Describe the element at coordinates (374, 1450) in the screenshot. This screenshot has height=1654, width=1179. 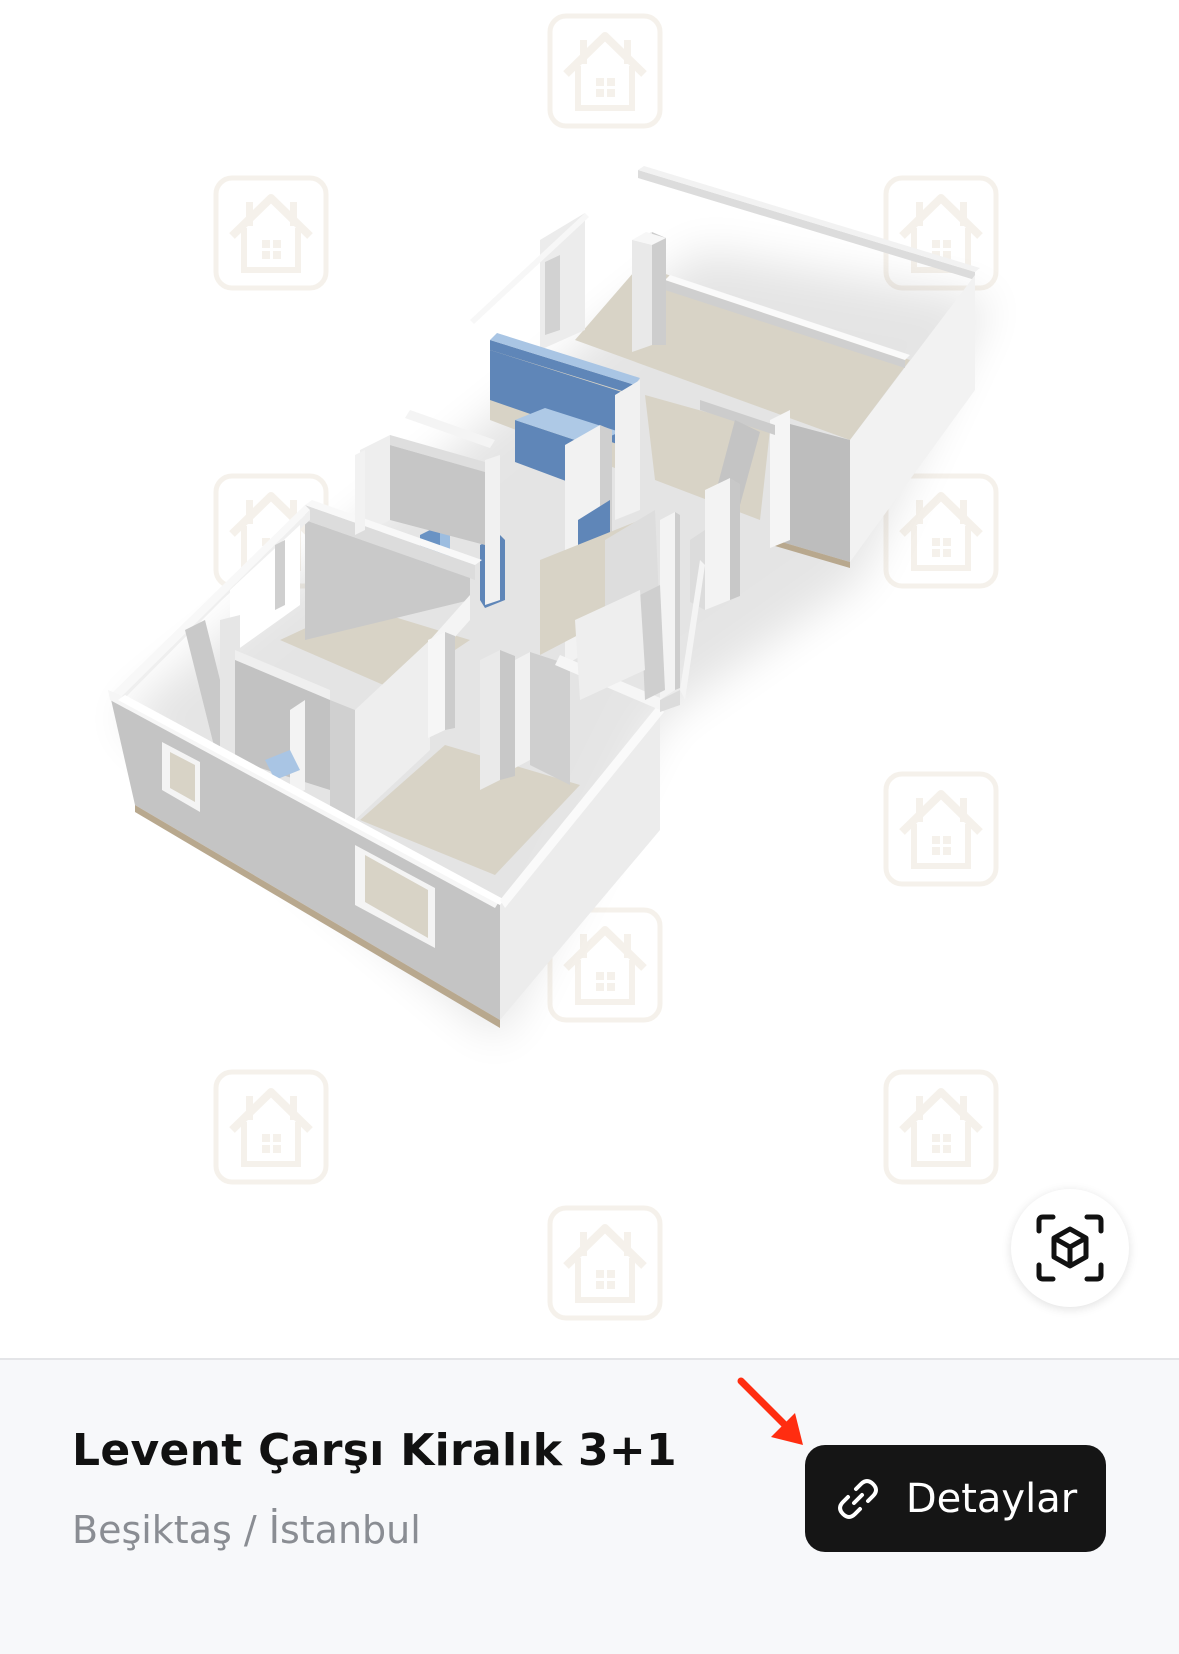
I see `listing-title: Levent Çarşı Kiralık 3+1` at that location.